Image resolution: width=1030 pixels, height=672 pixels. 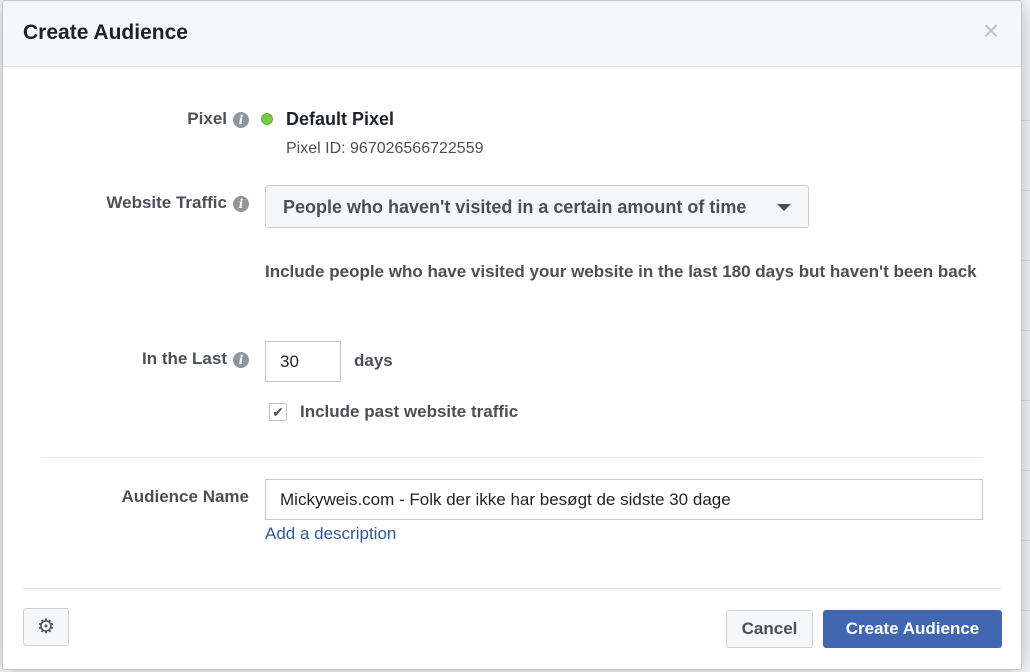 What do you see at coordinates (105, 32) in the screenshot?
I see `dialog-title: Create Audience` at bounding box center [105, 32].